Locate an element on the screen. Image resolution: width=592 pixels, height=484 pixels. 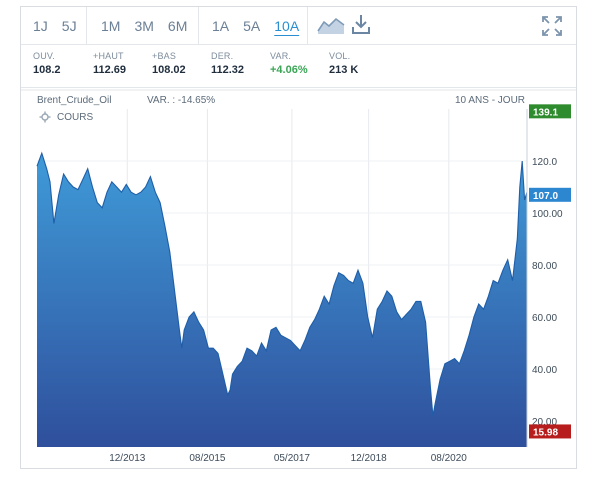
x-tick-label: 08/2020 is located at coordinates (449, 458).